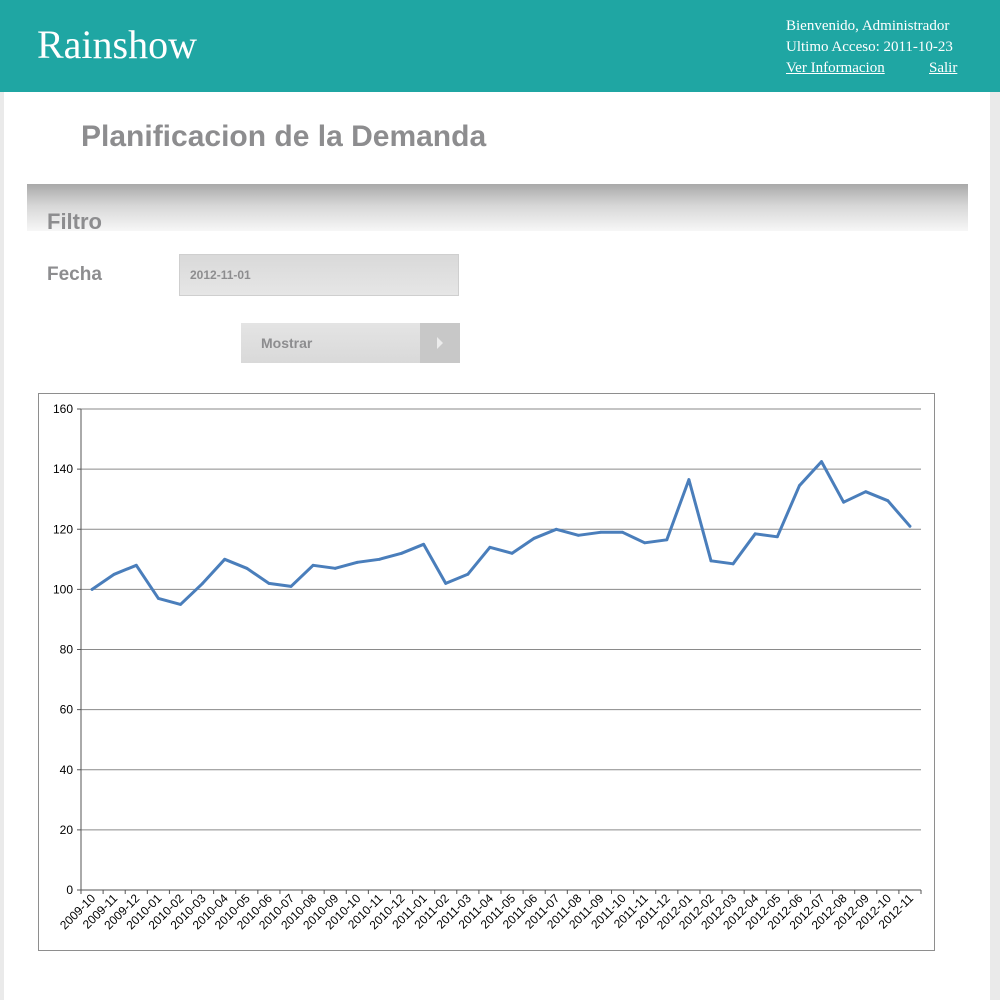 The image size is (1000, 1000). I want to click on y-tick-label: 100, so click(63, 589).